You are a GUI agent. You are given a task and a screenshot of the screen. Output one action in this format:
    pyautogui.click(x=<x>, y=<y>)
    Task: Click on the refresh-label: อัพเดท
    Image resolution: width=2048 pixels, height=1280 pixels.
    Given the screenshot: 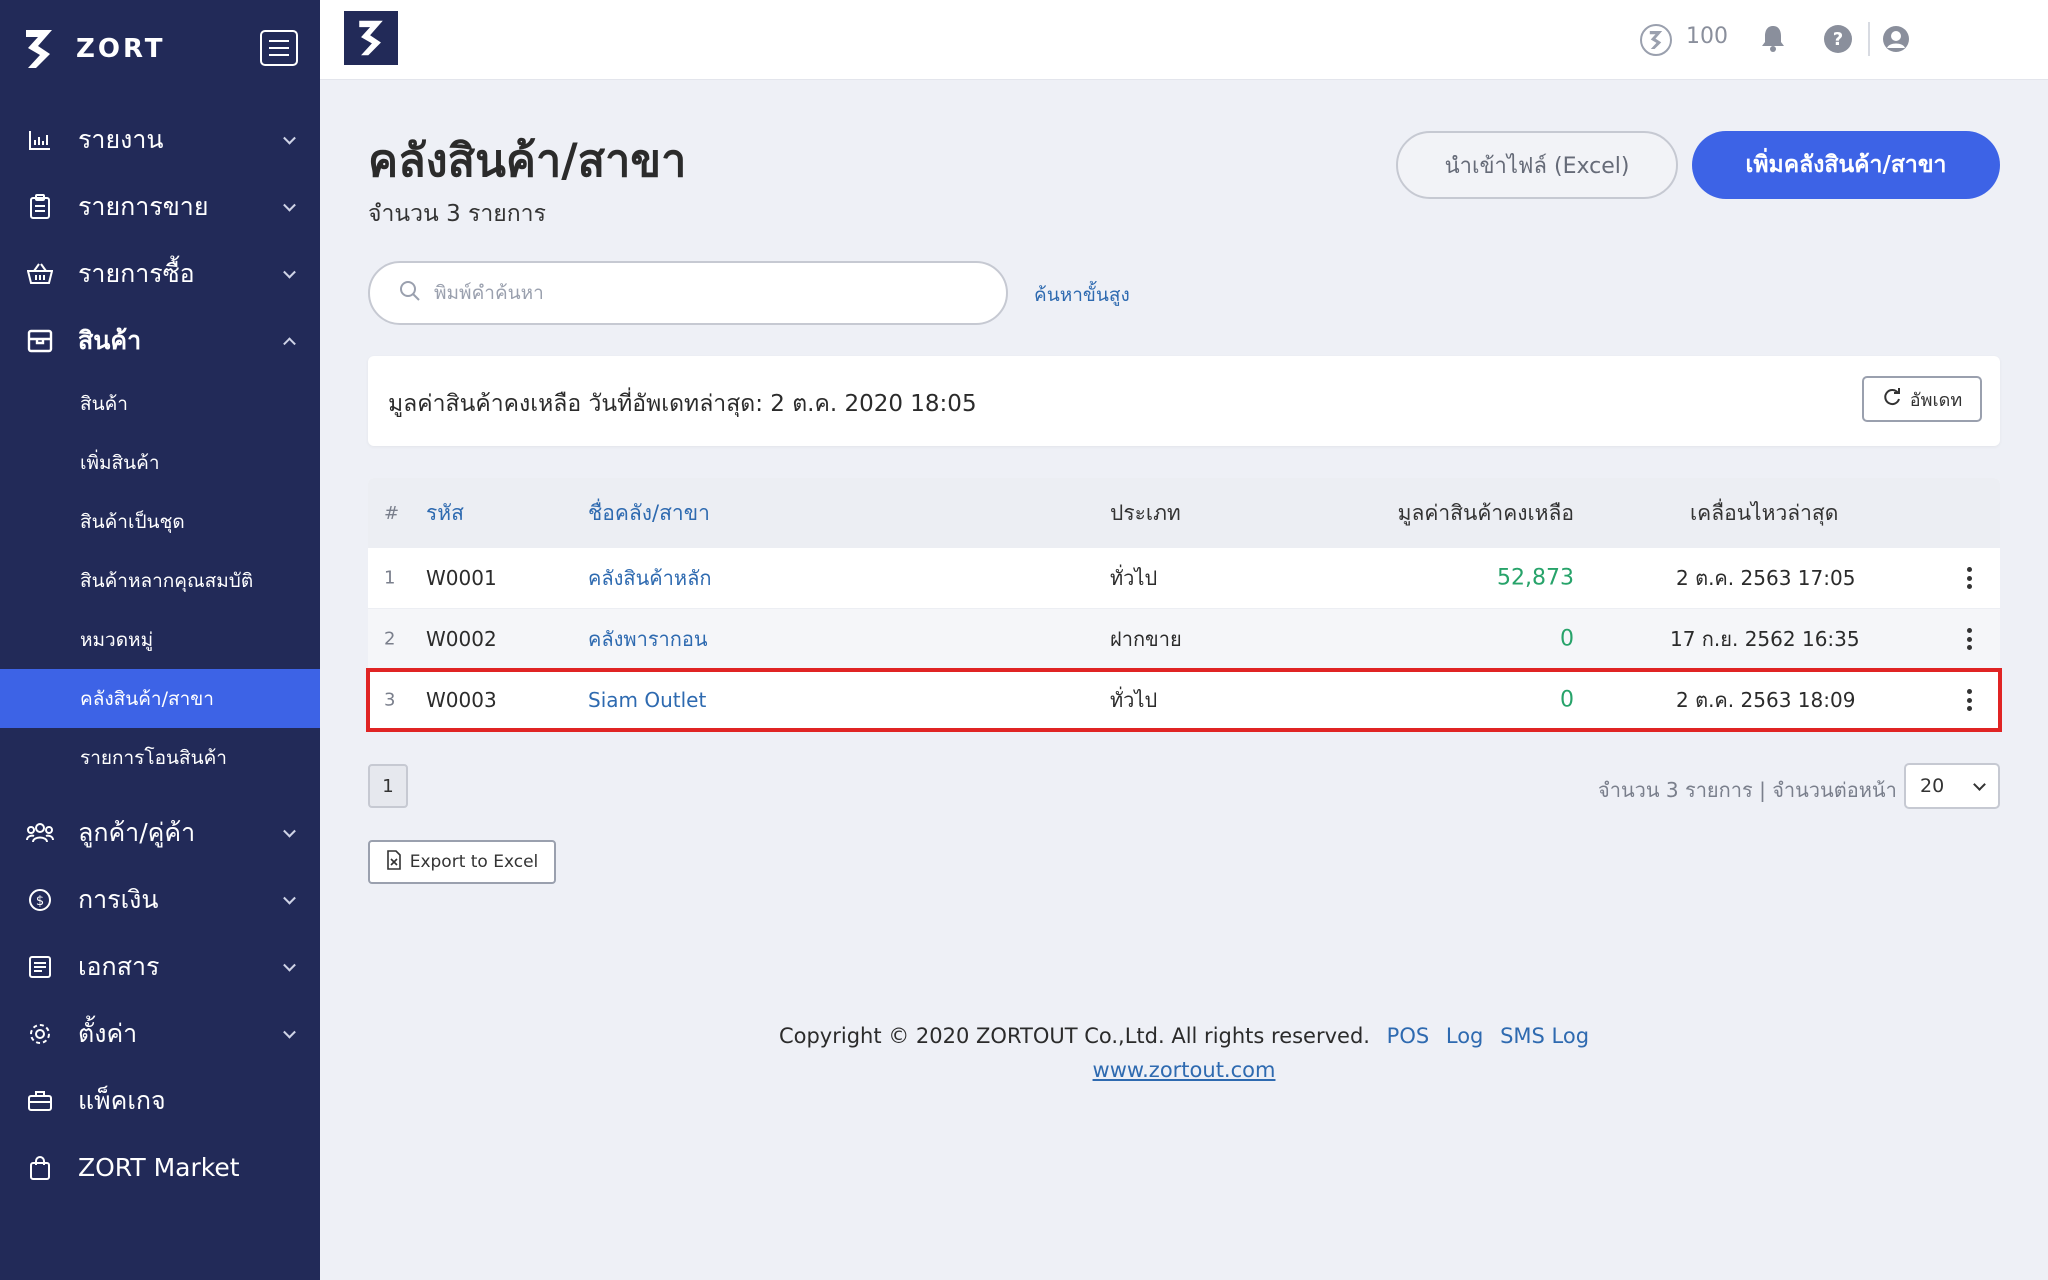 What is the action you would take?
    pyautogui.click(x=1936, y=400)
    